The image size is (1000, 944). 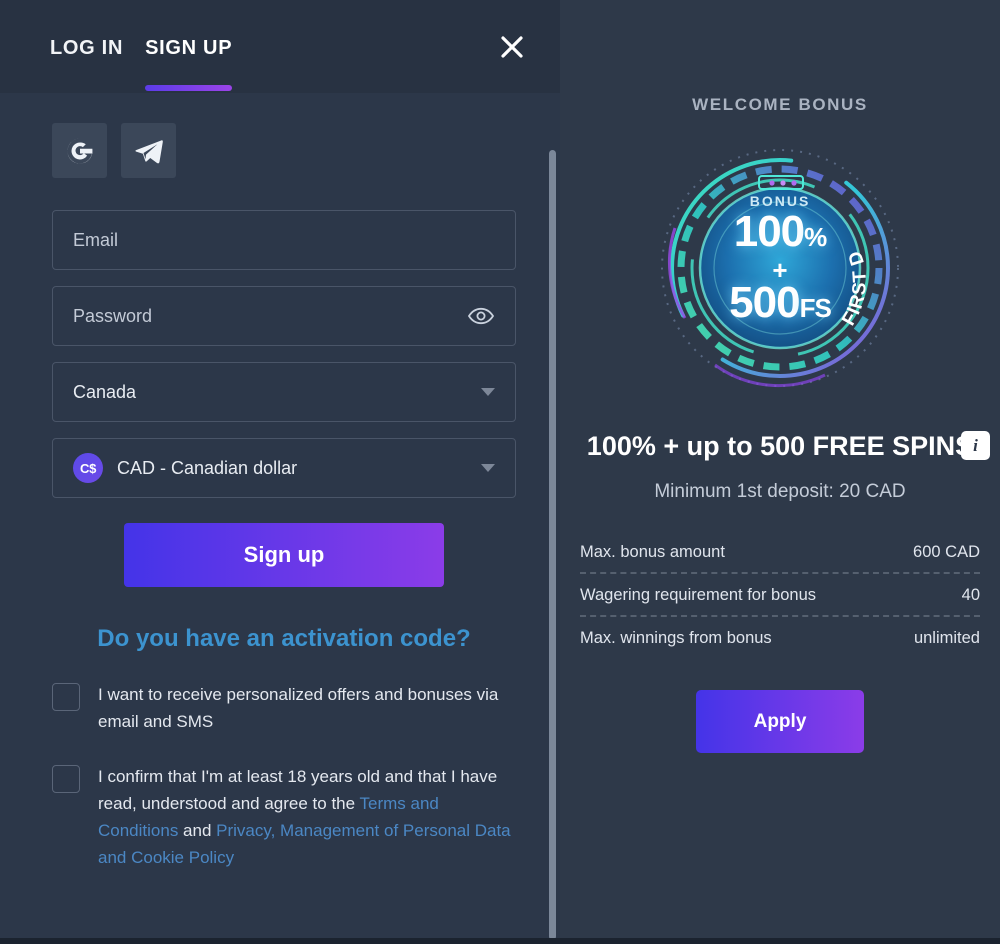 I want to click on password-field, so click(x=284, y=316).